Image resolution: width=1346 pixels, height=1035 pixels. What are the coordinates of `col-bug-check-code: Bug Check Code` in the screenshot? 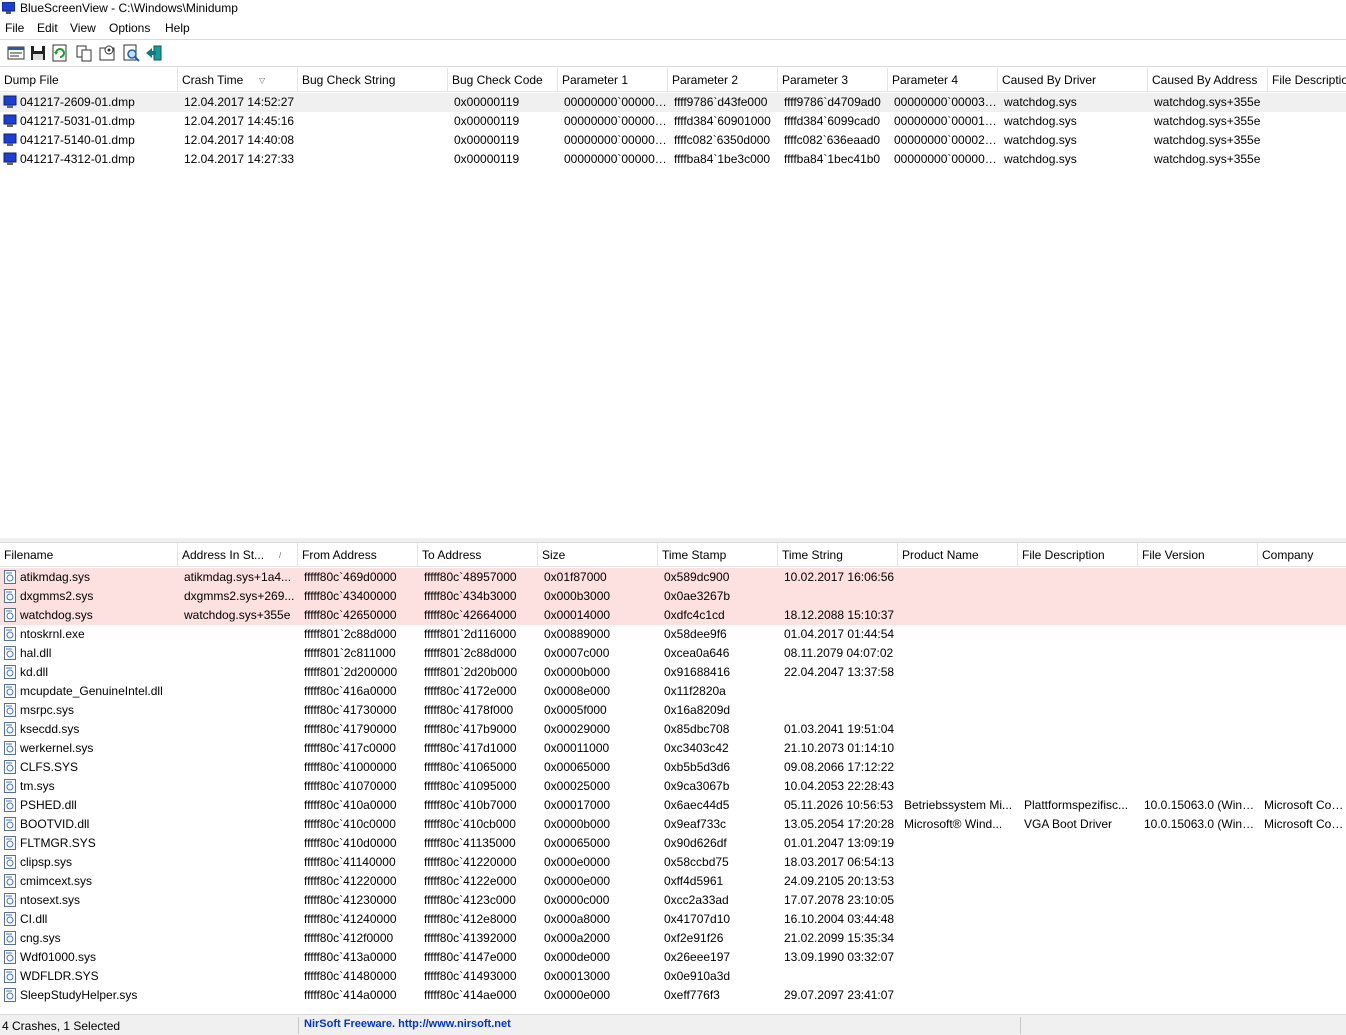 It's located at (503, 80).